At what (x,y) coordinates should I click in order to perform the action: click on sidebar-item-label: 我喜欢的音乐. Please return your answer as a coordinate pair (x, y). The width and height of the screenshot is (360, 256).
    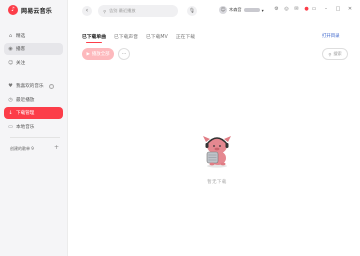
    Looking at the image, I should click on (30, 86).